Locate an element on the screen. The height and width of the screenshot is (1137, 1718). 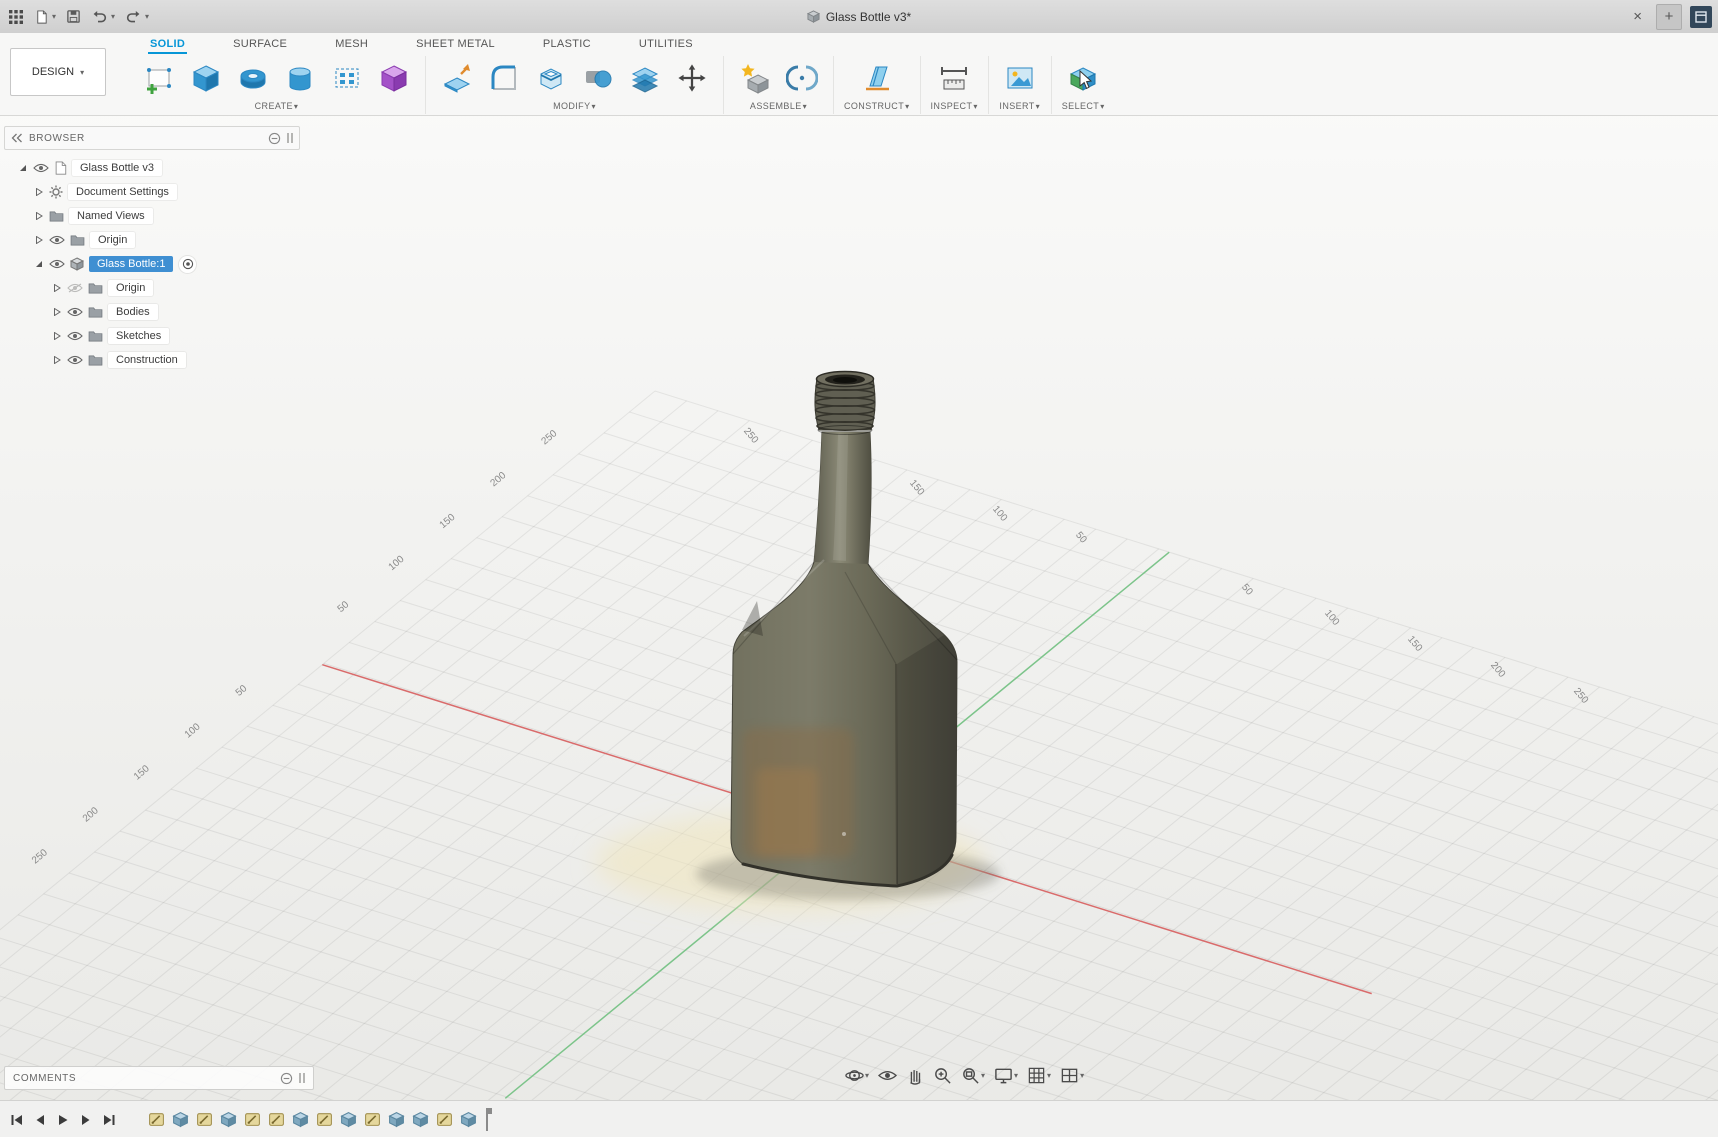
tab-utilities: UTILITIES is located at coordinates (666, 44).